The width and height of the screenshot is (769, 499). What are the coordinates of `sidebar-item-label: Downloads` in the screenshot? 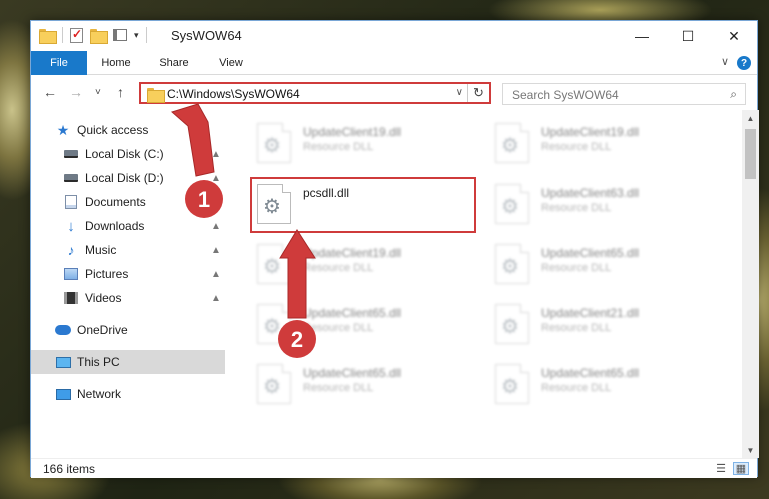 It's located at (115, 226).